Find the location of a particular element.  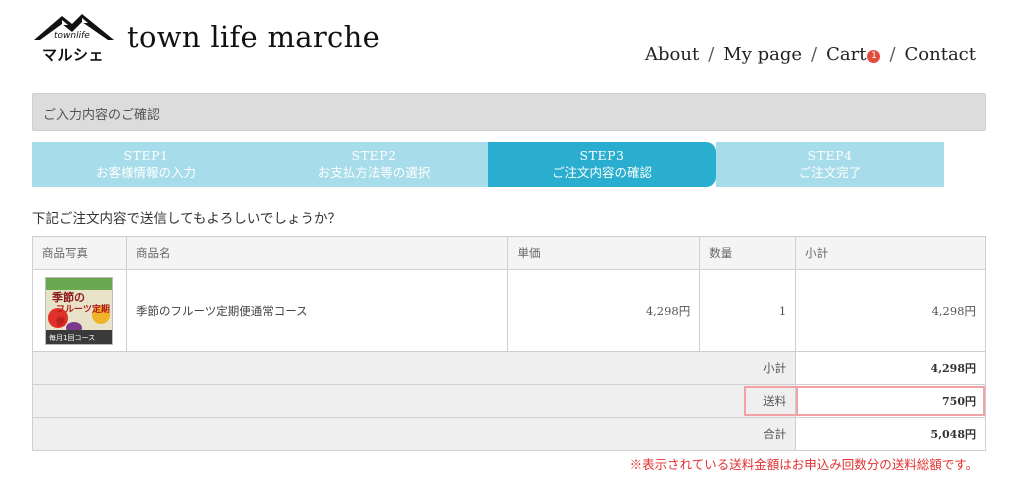

nav-cart: Cart 1 is located at coordinates (853, 54).